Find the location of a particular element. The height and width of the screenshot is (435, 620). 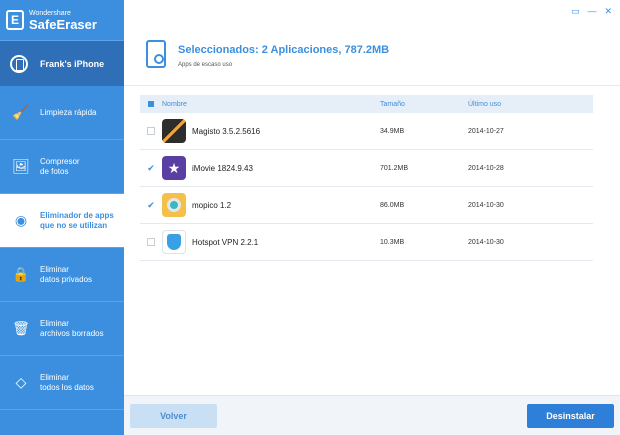

app-name: Hotspot VPN 2.2.1 is located at coordinates (225, 242).